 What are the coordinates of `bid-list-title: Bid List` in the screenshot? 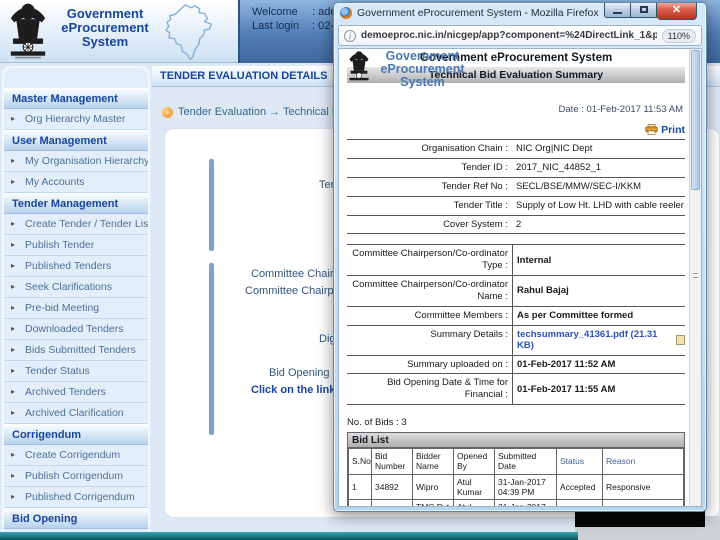 It's located at (516, 441).